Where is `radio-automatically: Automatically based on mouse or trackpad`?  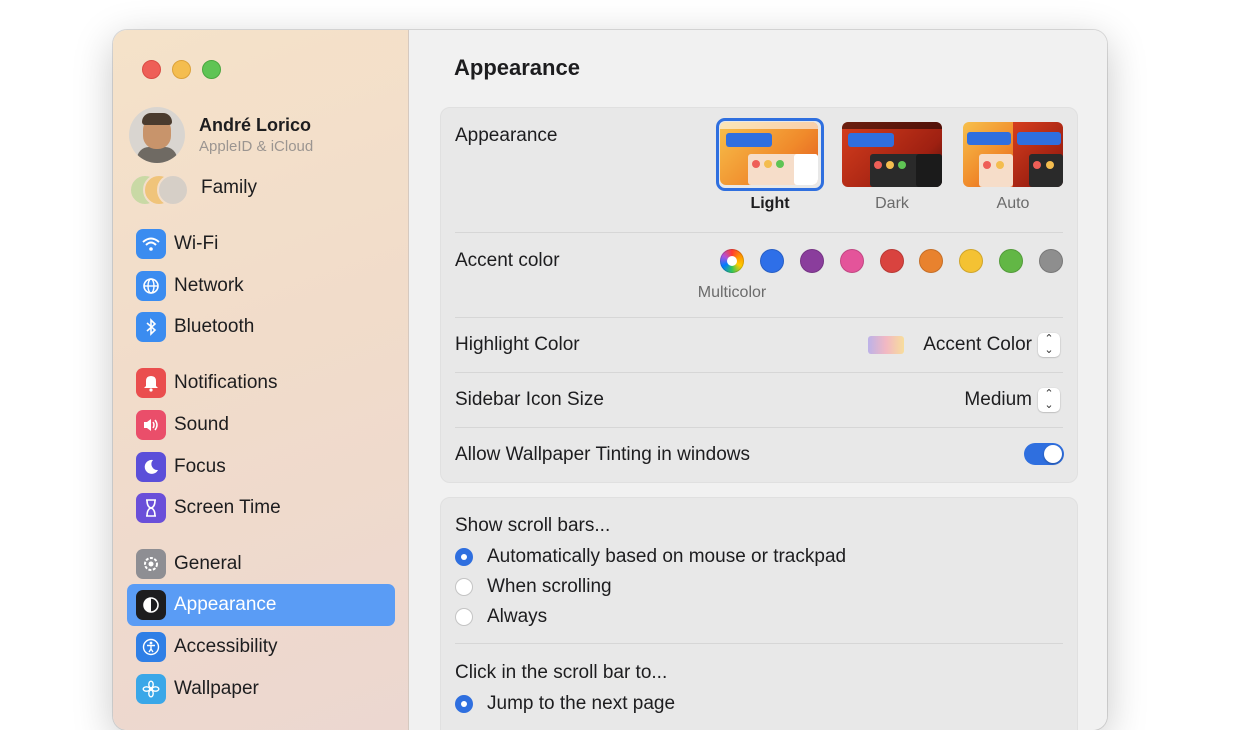
radio-automatically: Automatically based on mouse or trackpad is located at coordinates (650, 557).